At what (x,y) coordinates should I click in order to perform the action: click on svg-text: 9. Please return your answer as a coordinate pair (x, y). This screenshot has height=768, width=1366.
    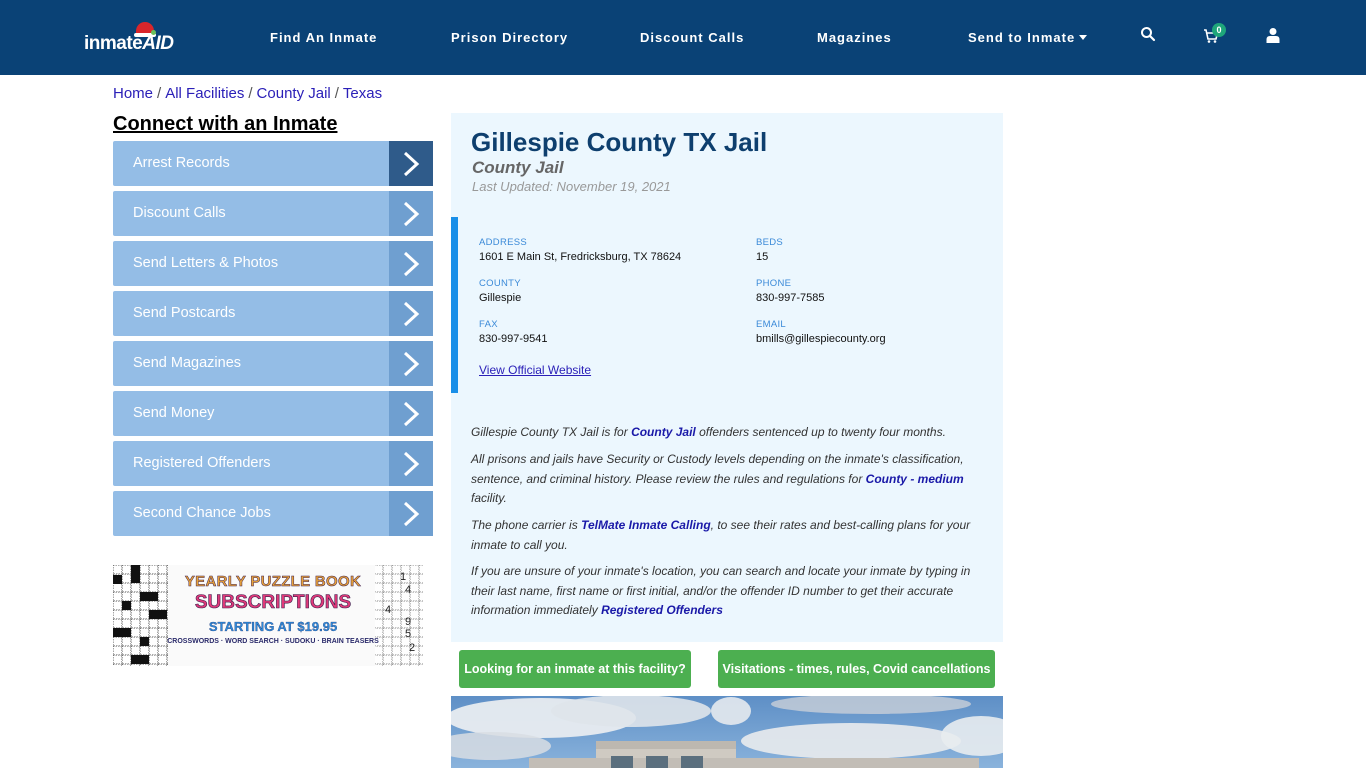
    Looking at the image, I should click on (408, 622).